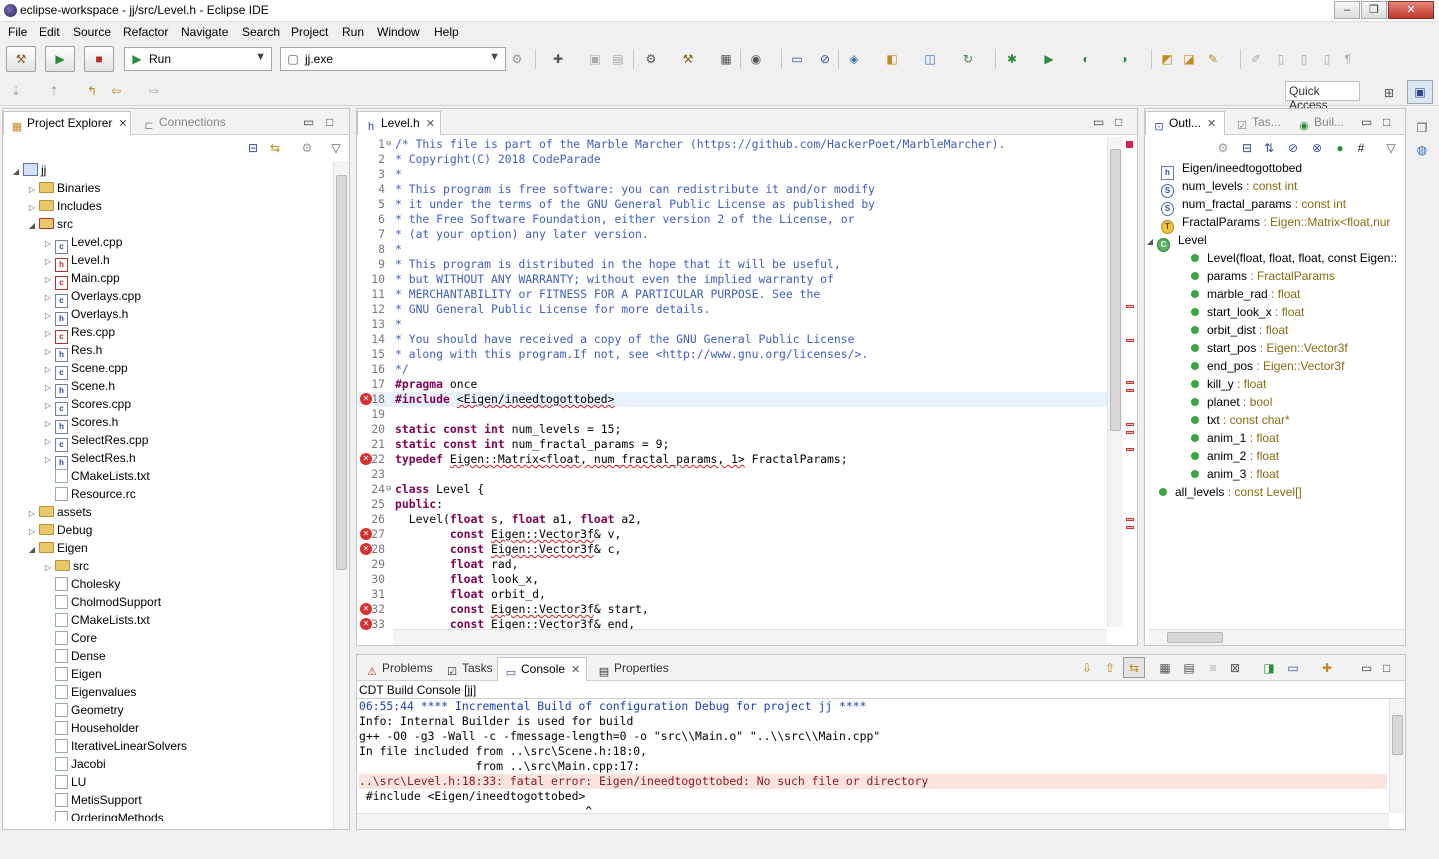 The image size is (1439, 859). Describe the element at coordinates (49, 32) in the screenshot. I see `menu-edit: Edit` at that location.